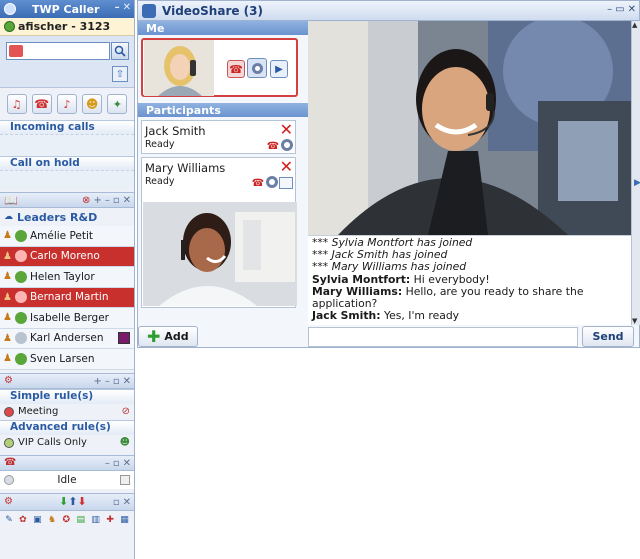 Image resolution: width=640 pixels, height=559 pixels. I want to click on contacts-button: ☻, so click(92, 104).